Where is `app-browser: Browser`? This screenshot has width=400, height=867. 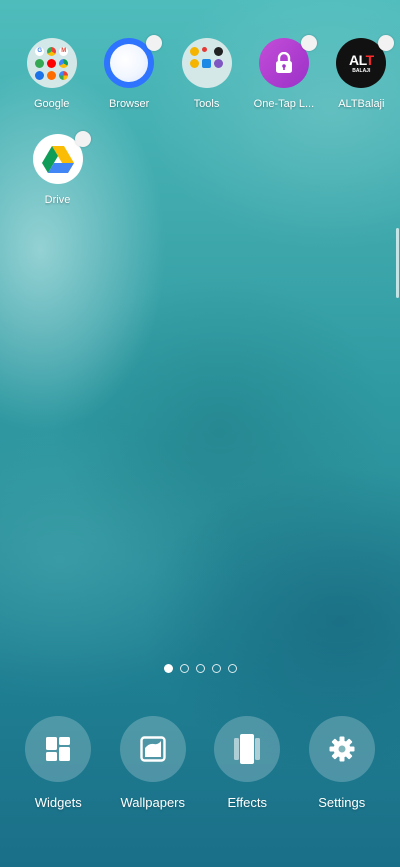
app-browser: Browser is located at coordinates (128, 84).